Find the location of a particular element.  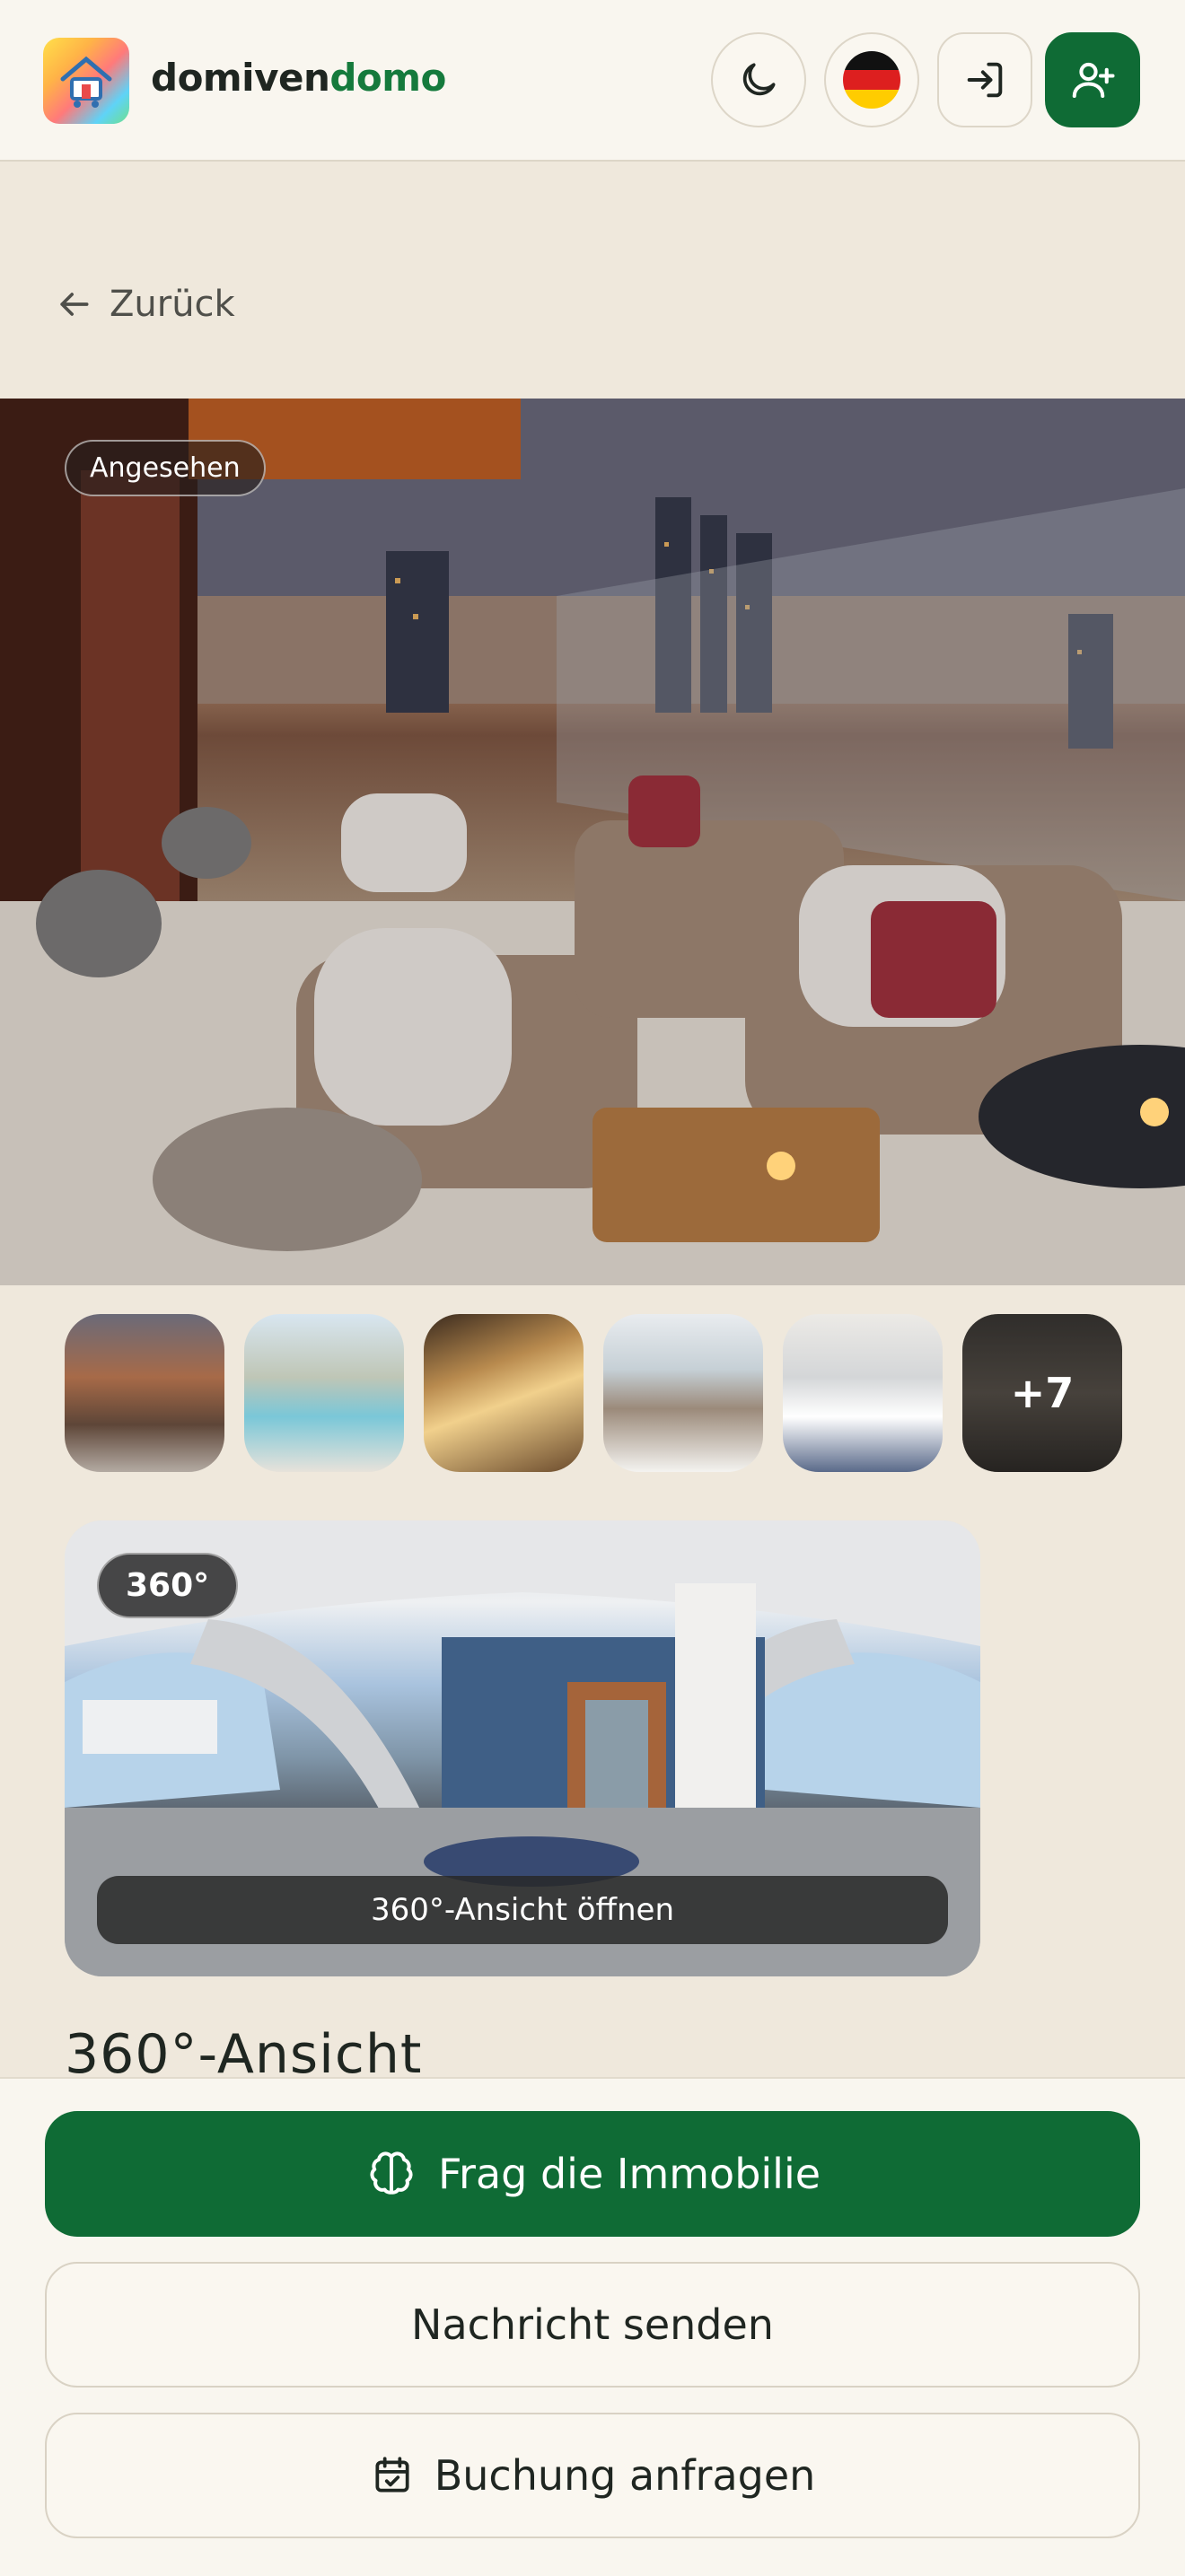

thumbnail-strip: +7 is located at coordinates (593, 1393).